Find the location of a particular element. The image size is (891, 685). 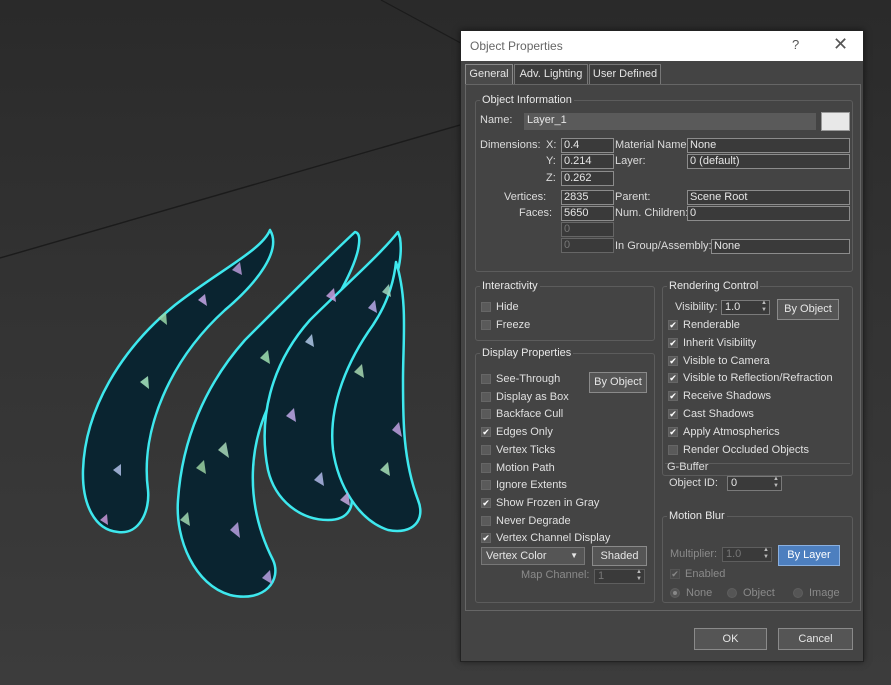

renderable-label: Renderable is located at coordinates (711, 325).